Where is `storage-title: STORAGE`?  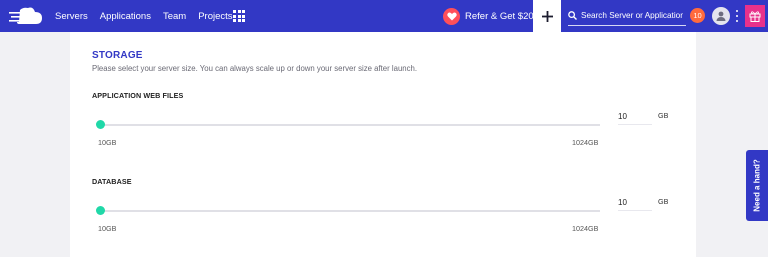 storage-title: STORAGE is located at coordinates (117, 55).